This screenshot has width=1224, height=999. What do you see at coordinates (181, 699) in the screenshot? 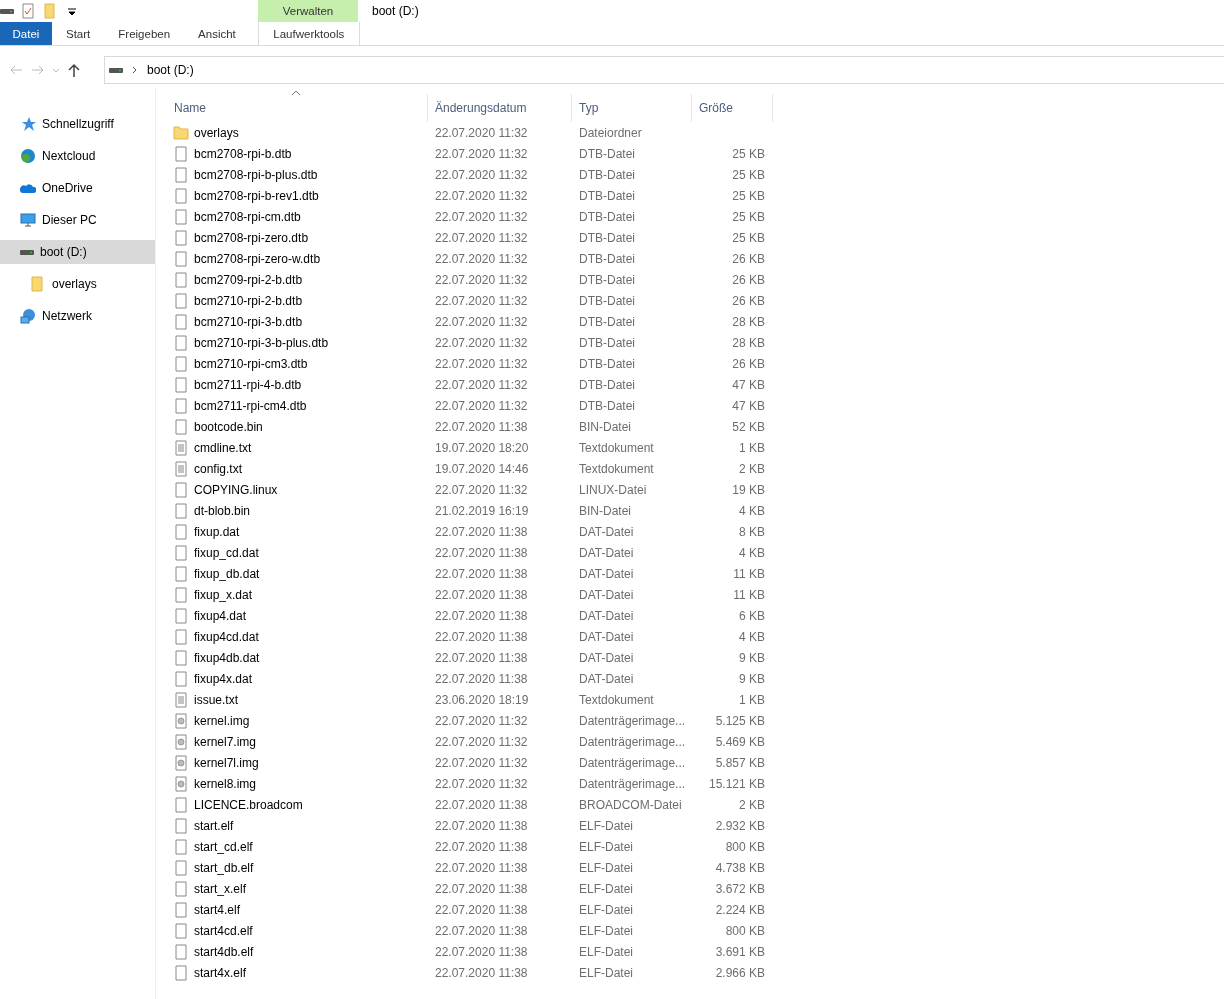
I see `text-file-icon` at bounding box center [181, 699].